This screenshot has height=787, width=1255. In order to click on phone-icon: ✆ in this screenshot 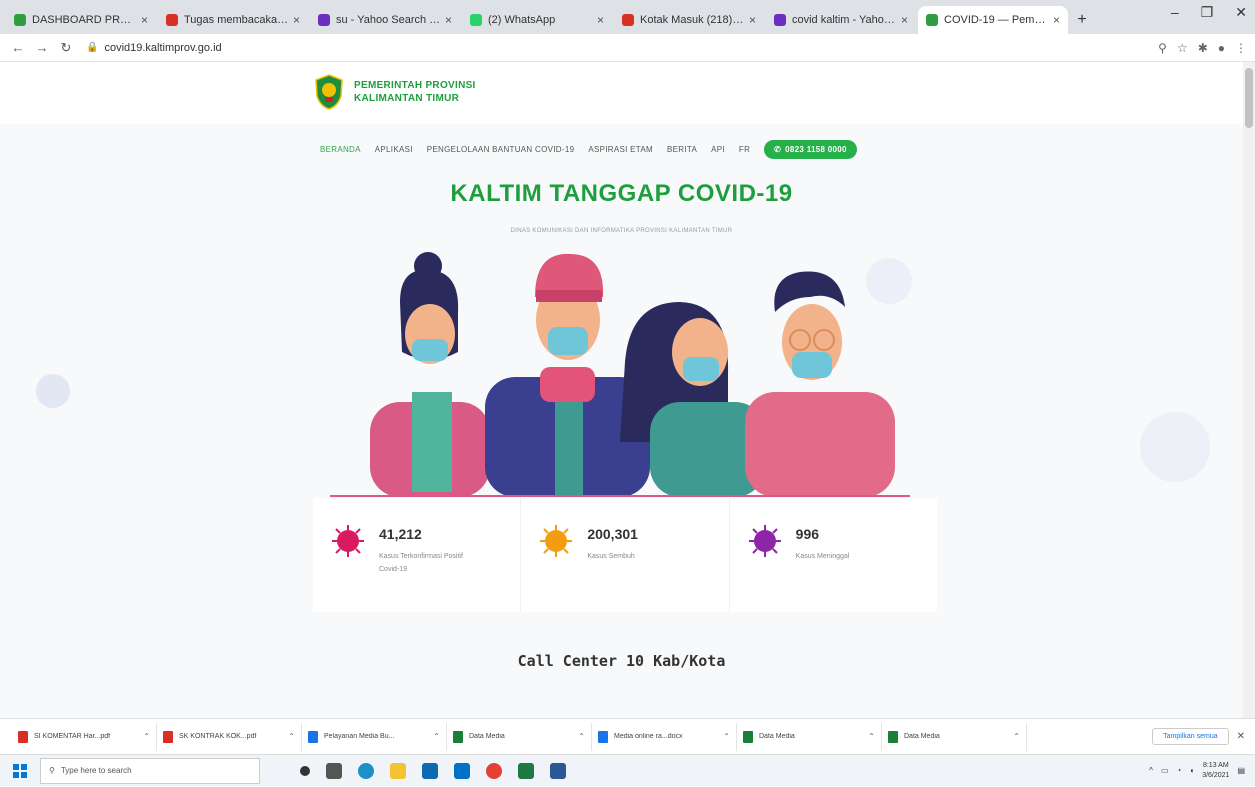, I will do `click(778, 149)`.